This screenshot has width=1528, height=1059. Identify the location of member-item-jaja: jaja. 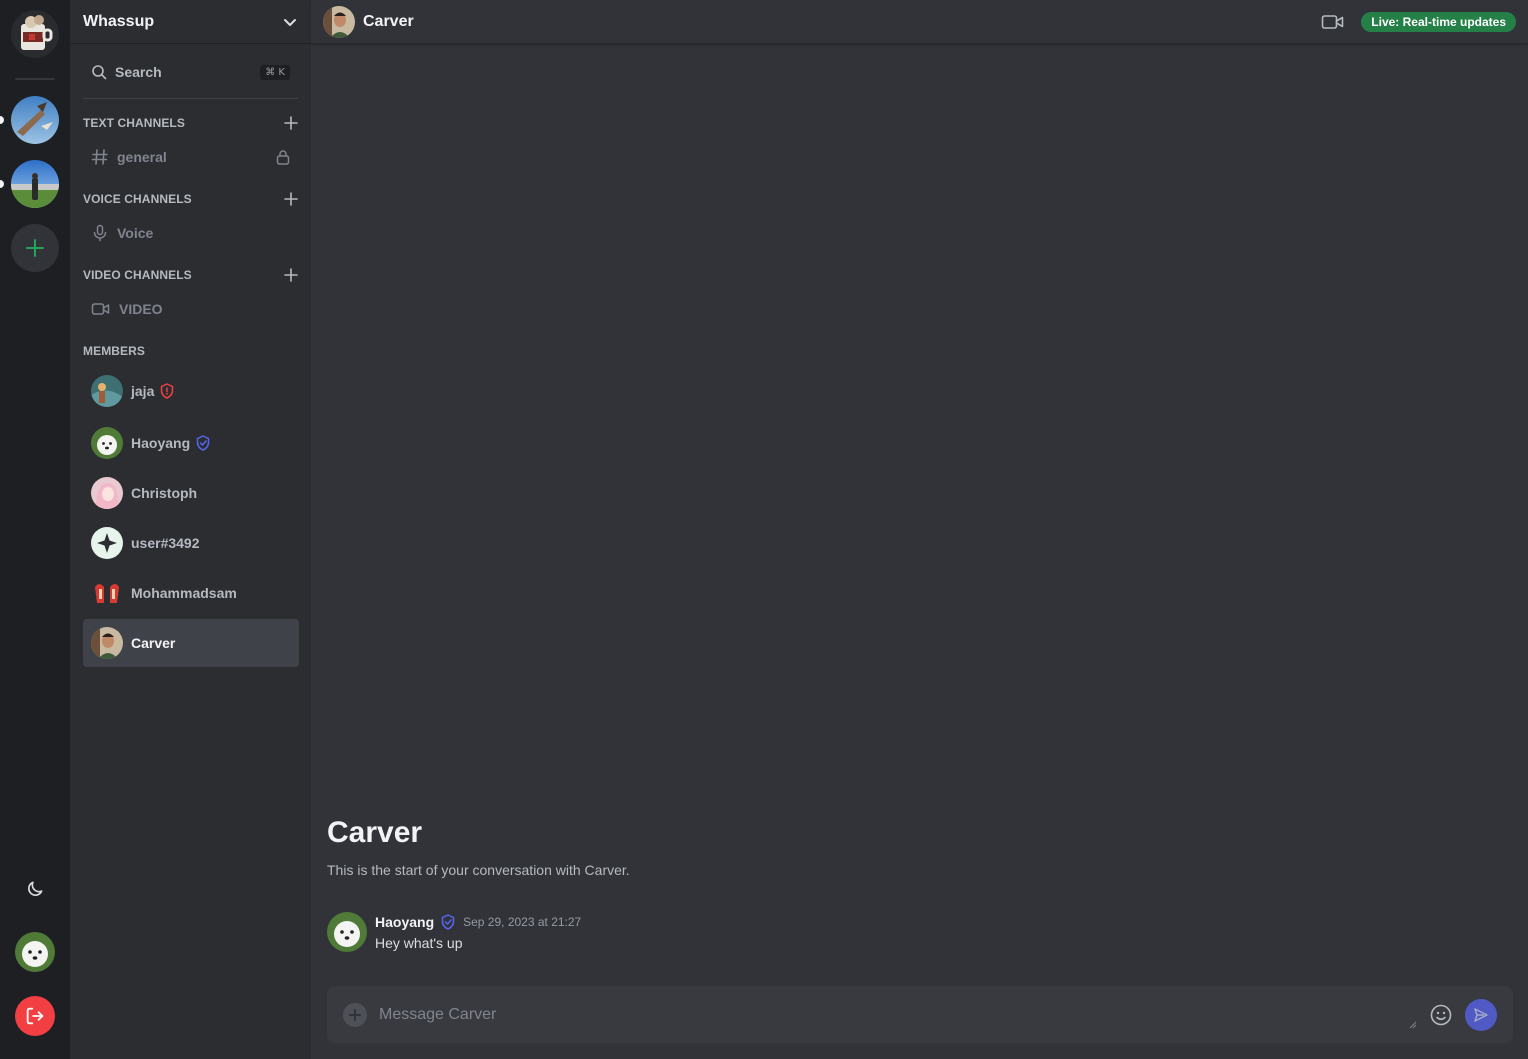
(191, 391).